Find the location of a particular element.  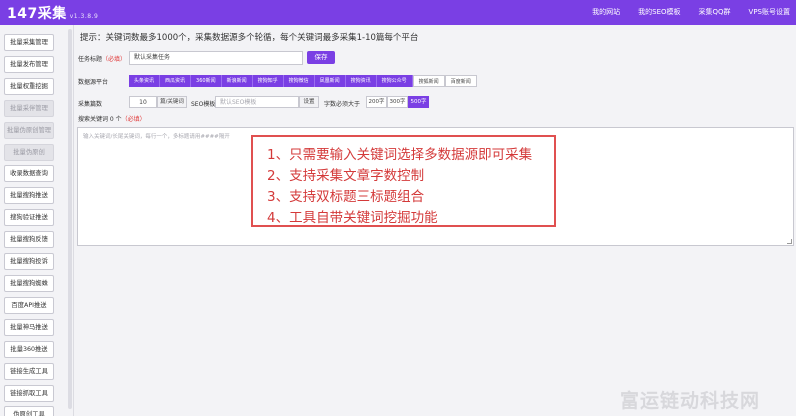

feature-line-2: 2、支持采集文章字数控制 is located at coordinates (346, 176).